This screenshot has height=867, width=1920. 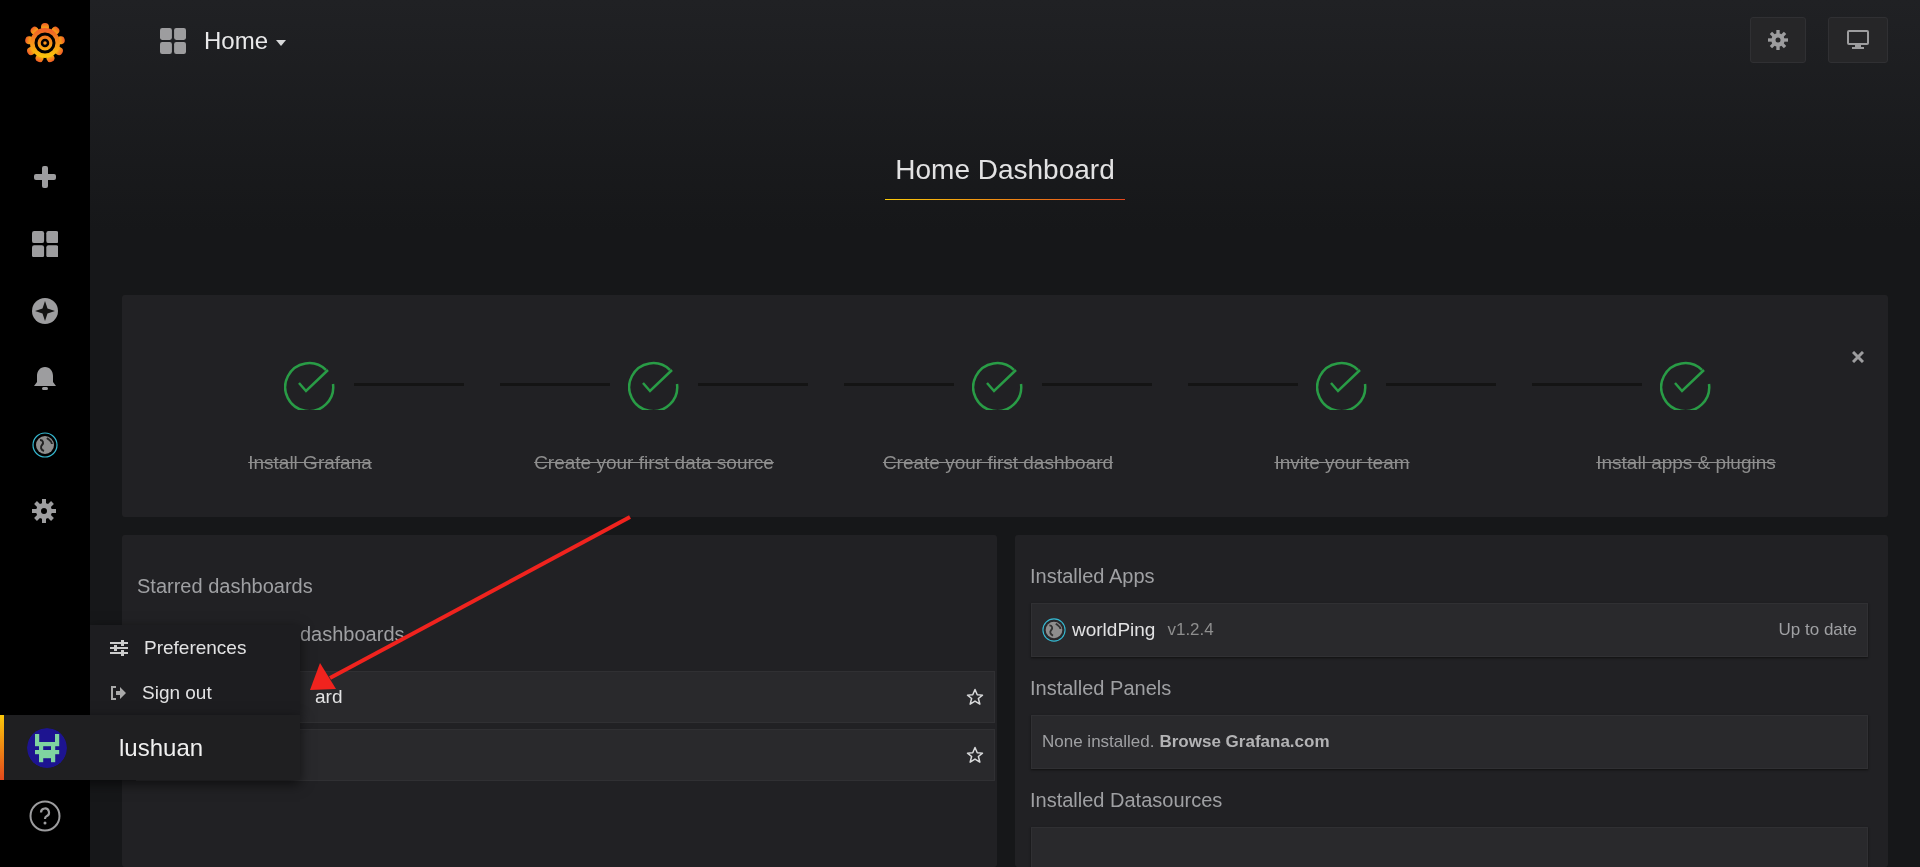 I want to click on menu-item: Preferences, so click(x=195, y=647).